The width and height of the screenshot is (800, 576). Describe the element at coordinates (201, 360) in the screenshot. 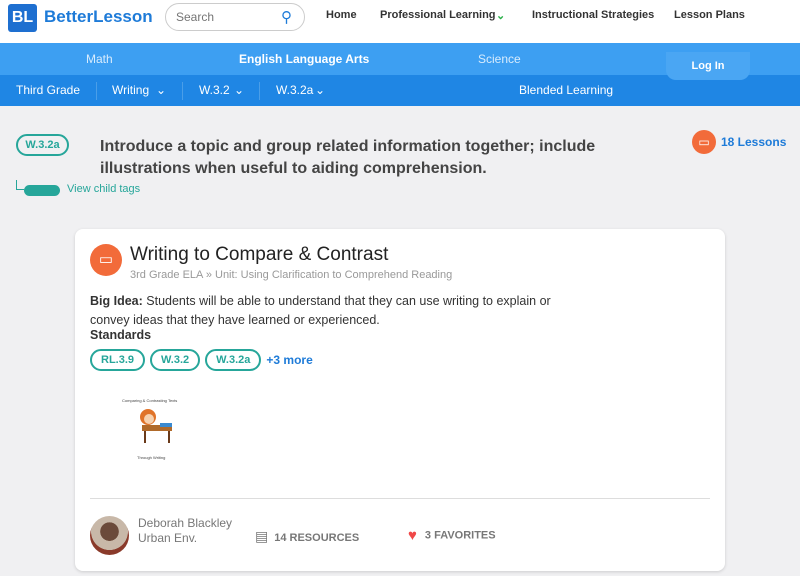

I see `standards-list: RL.3.9 W.3.2 W.3.2a +3 more` at that location.